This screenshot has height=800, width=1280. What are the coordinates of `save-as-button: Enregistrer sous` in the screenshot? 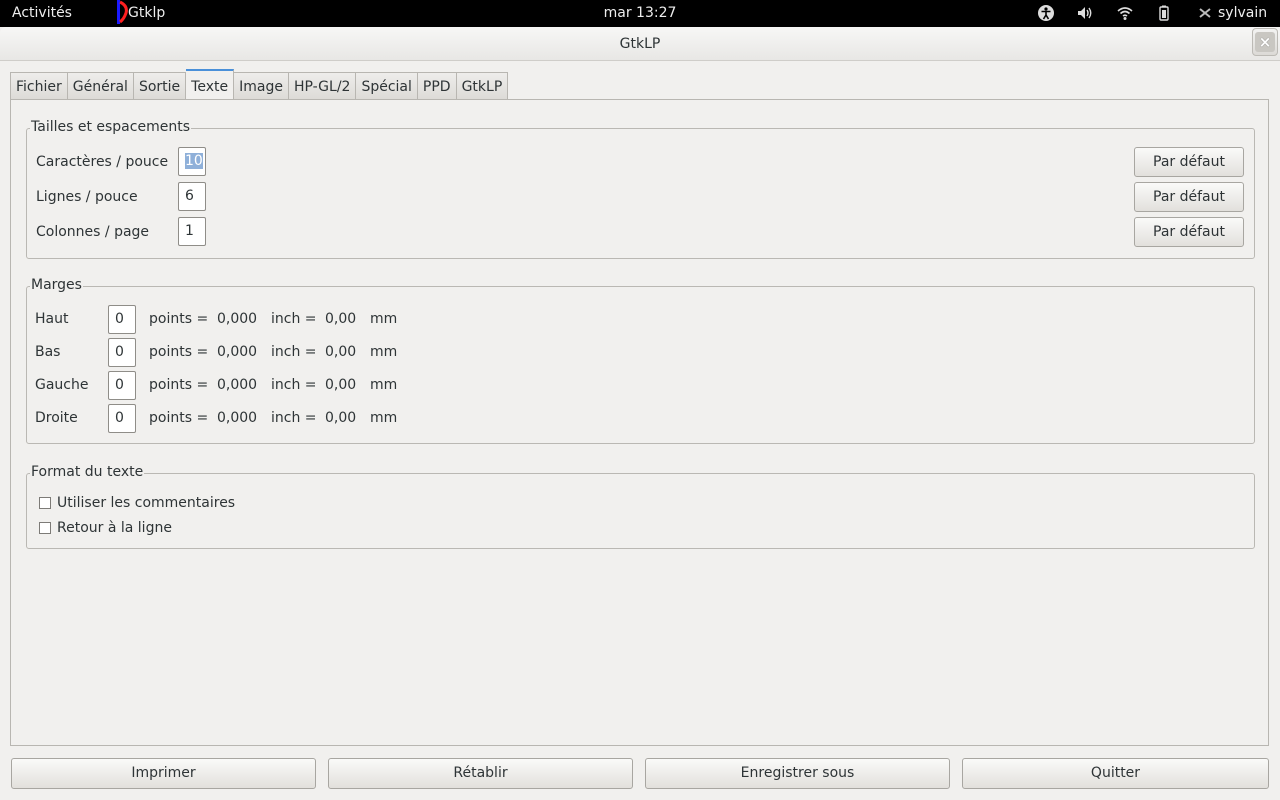 It's located at (797, 773).